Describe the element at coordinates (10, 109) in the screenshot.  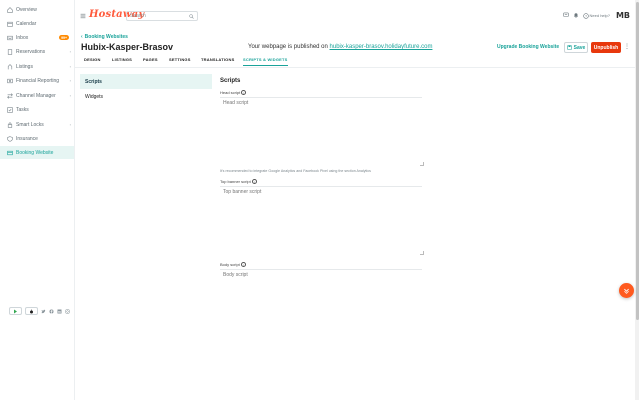
I see `tasks-icon` at that location.